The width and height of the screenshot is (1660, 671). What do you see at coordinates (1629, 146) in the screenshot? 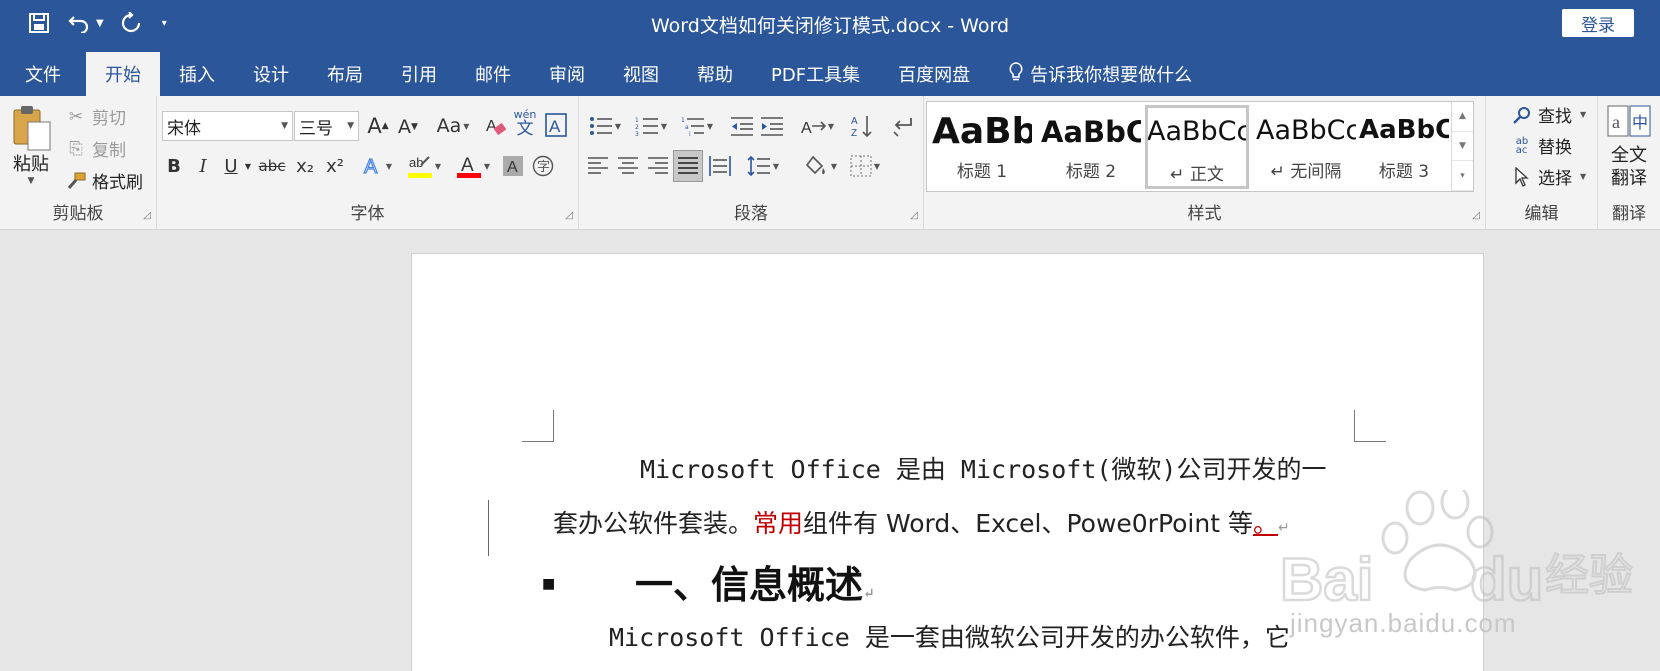
I see `full-translate-button: a中 全文 翻译` at bounding box center [1629, 146].